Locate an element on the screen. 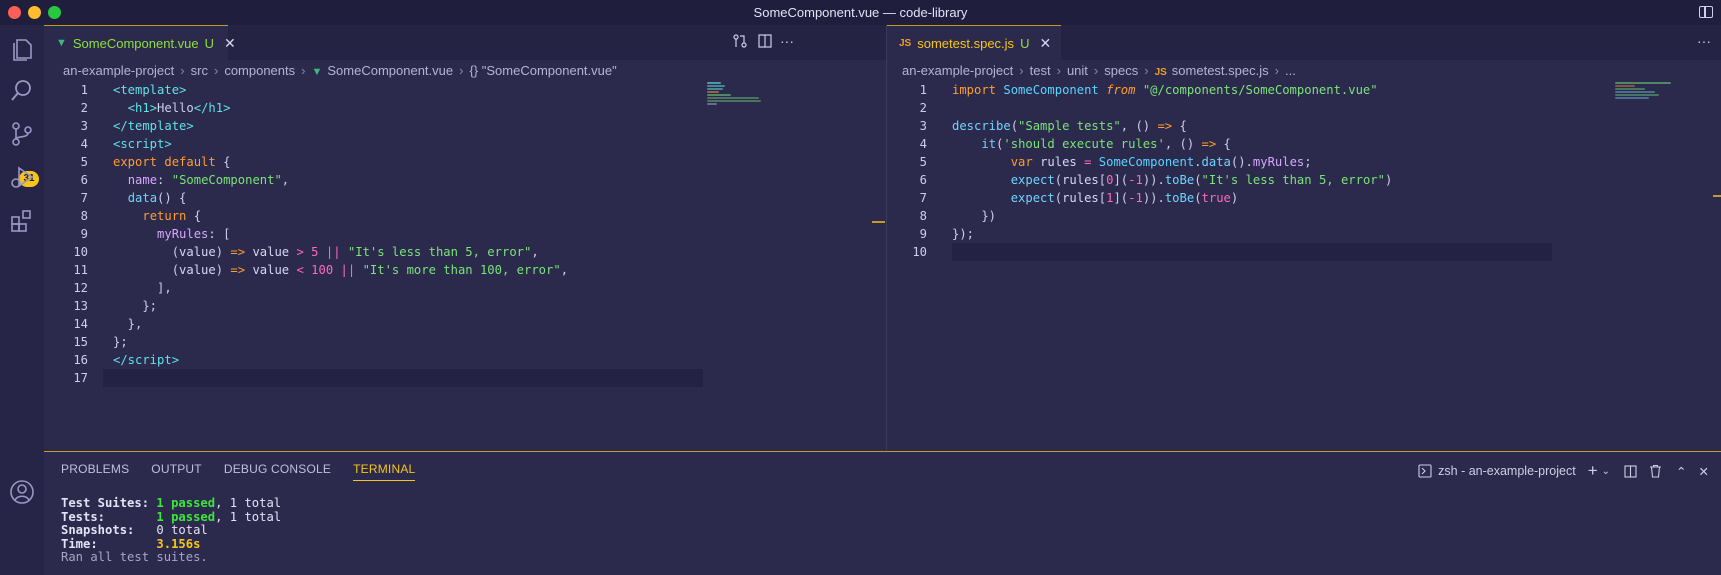 The width and height of the screenshot is (1721, 575). panel-tabs: PROBLEMS OUTPUT DEBUG CONSOLE TERMINAL is located at coordinates (249, 471).